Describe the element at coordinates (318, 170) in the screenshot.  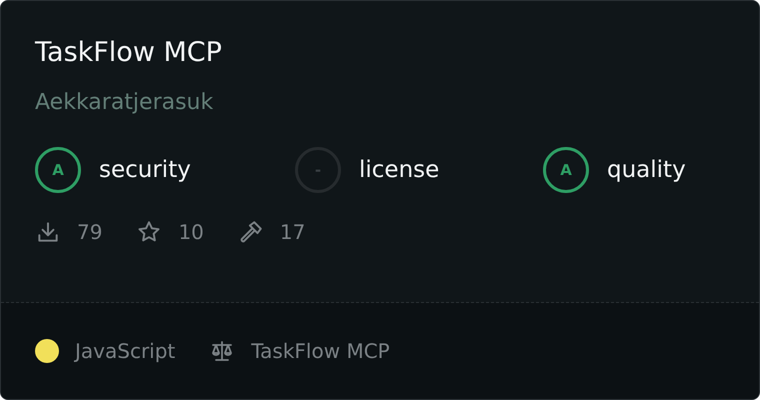
I see `grade-badge: -` at that location.